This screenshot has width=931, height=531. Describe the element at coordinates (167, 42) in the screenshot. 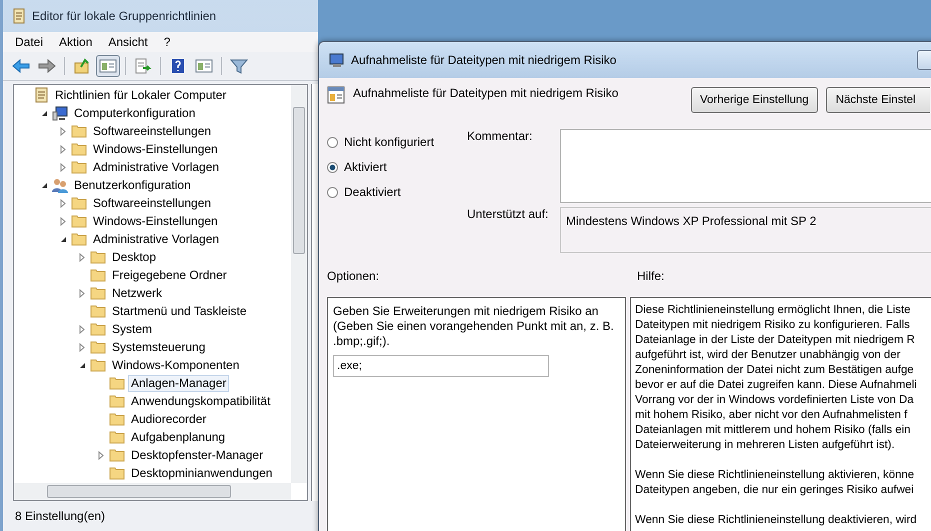

I see `menu-item: ?` at that location.